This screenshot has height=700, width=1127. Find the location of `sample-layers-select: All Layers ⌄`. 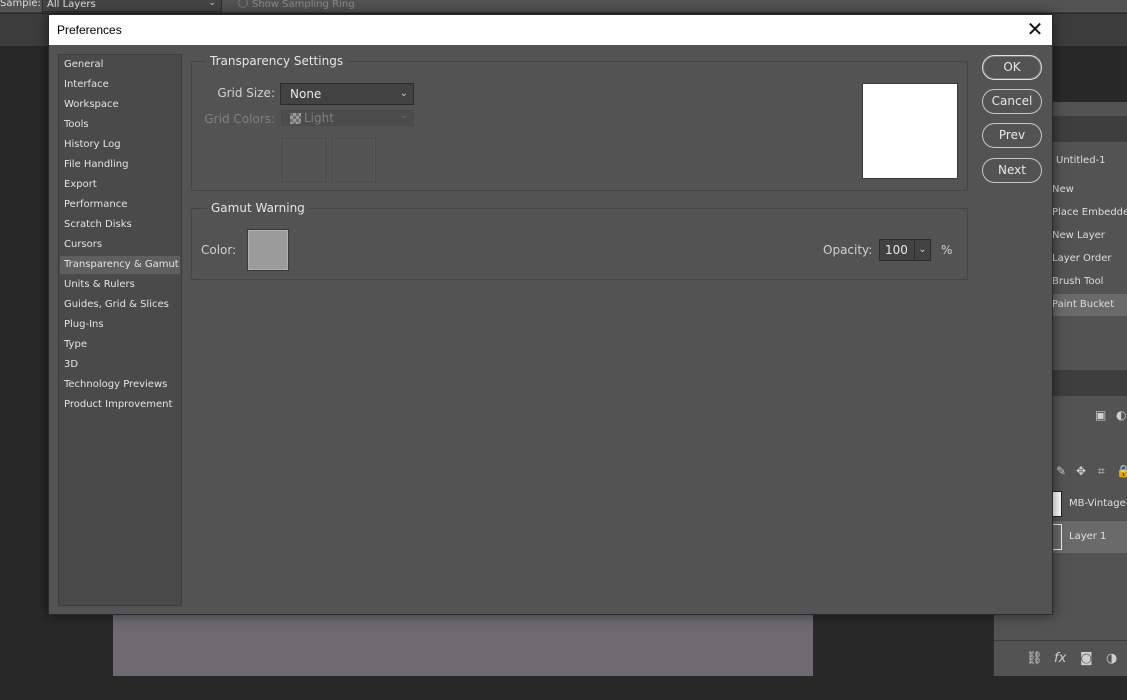

sample-layers-select: All Layers ⌄ is located at coordinates (132, 6).